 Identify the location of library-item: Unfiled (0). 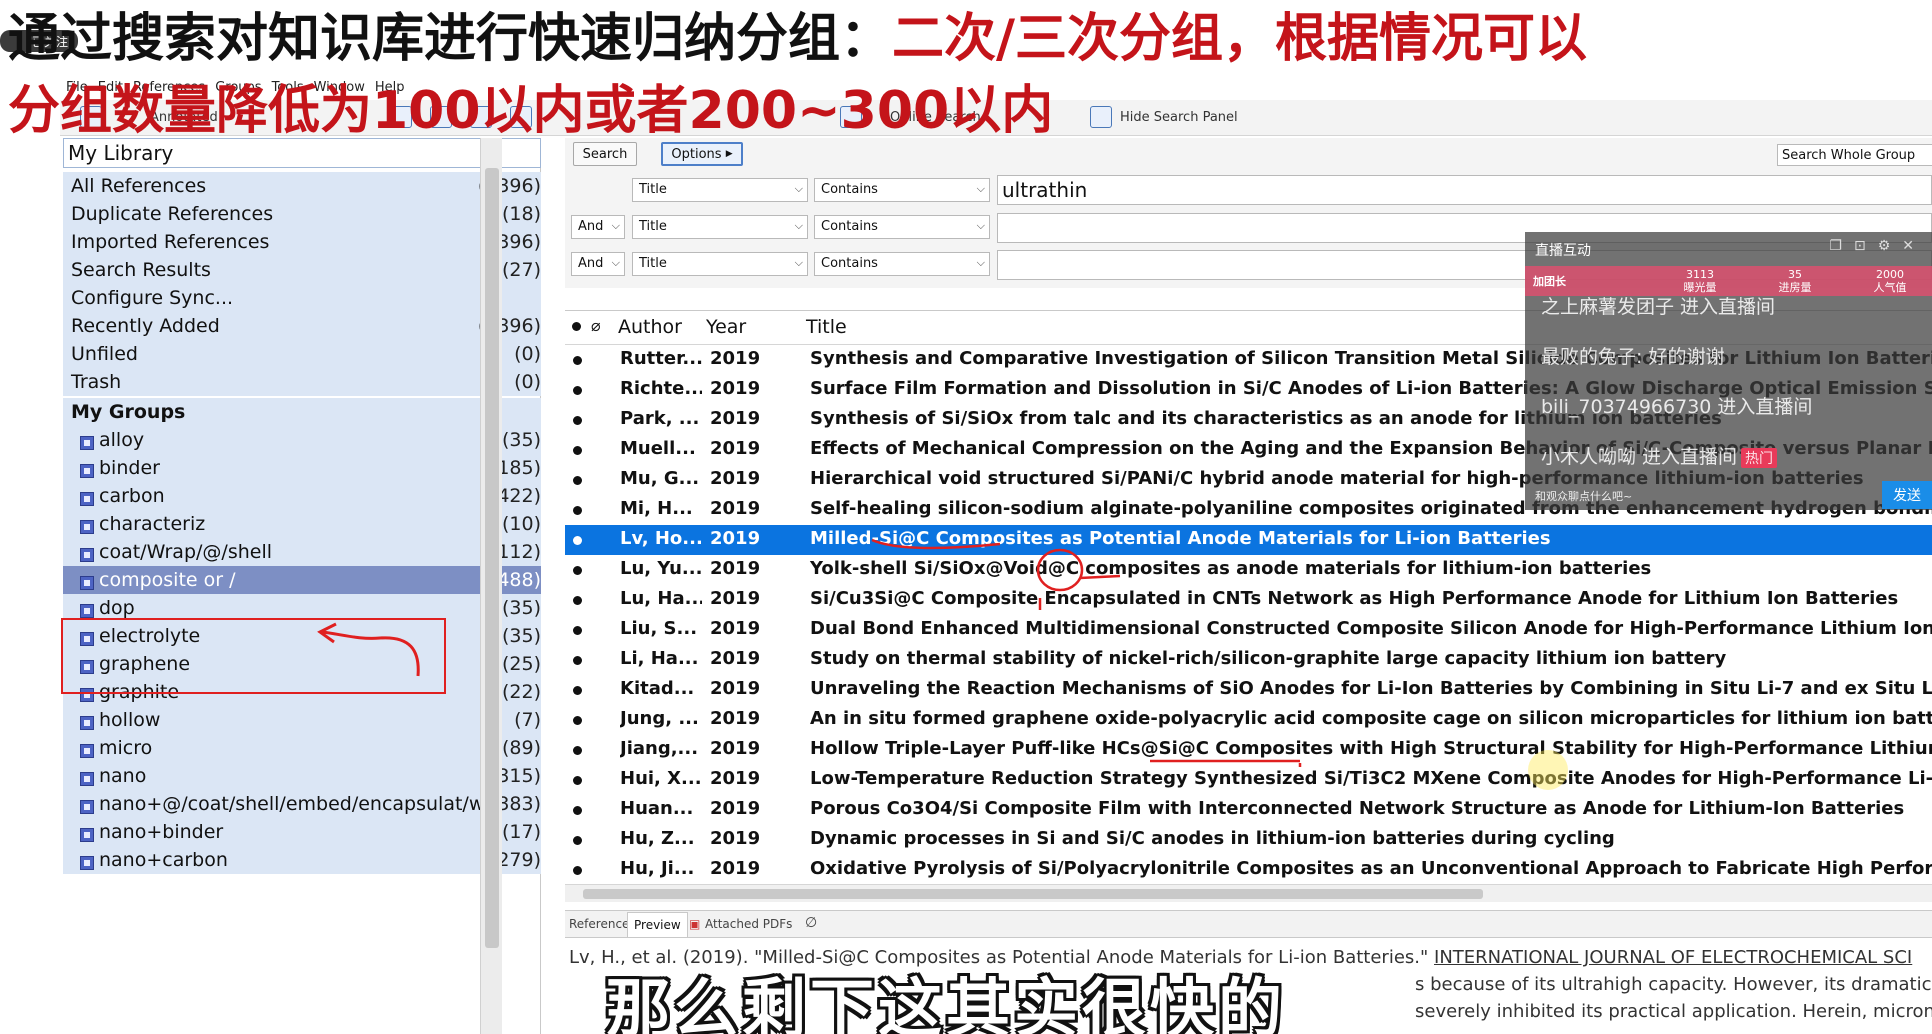
(302, 354).